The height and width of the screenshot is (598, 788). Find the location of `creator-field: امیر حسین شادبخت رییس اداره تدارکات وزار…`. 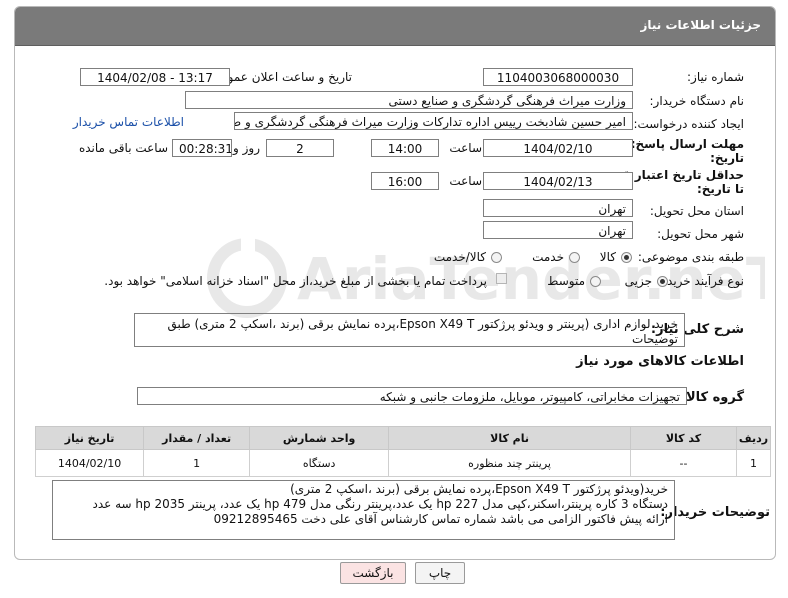

creator-field: امیر حسین شادبخت رییس اداره تدارکات وزار… is located at coordinates (433, 121).